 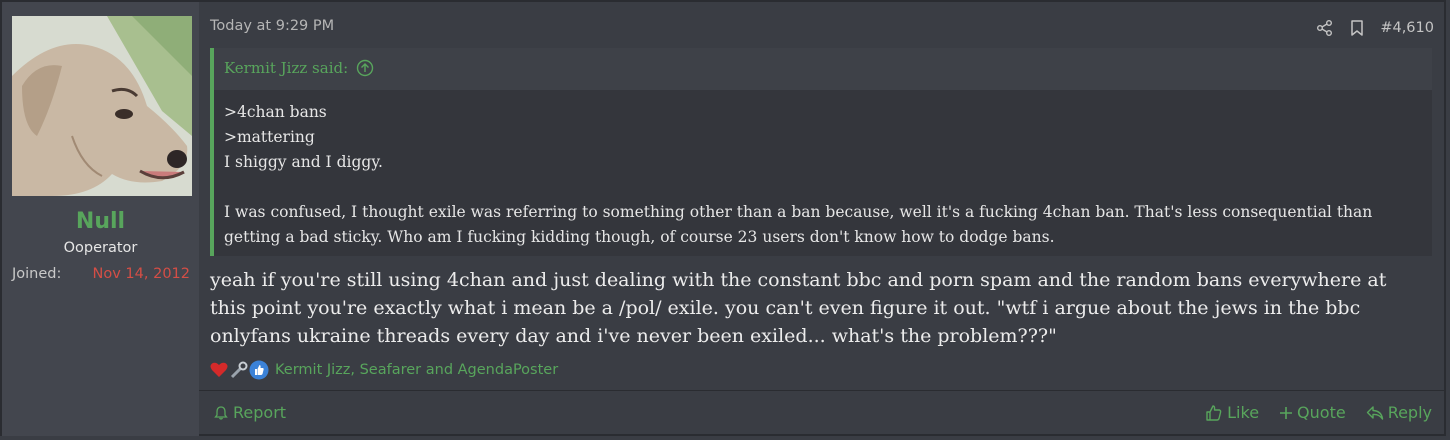 I want to click on reply-button: Reply, so click(x=1399, y=412).